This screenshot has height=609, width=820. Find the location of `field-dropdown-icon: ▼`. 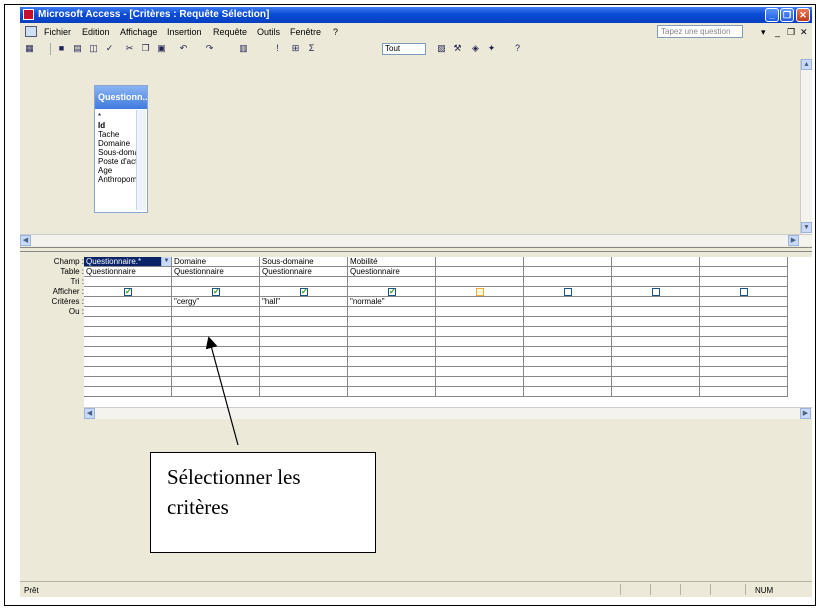

field-dropdown-icon: ▼ is located at coordinates (166, 261).